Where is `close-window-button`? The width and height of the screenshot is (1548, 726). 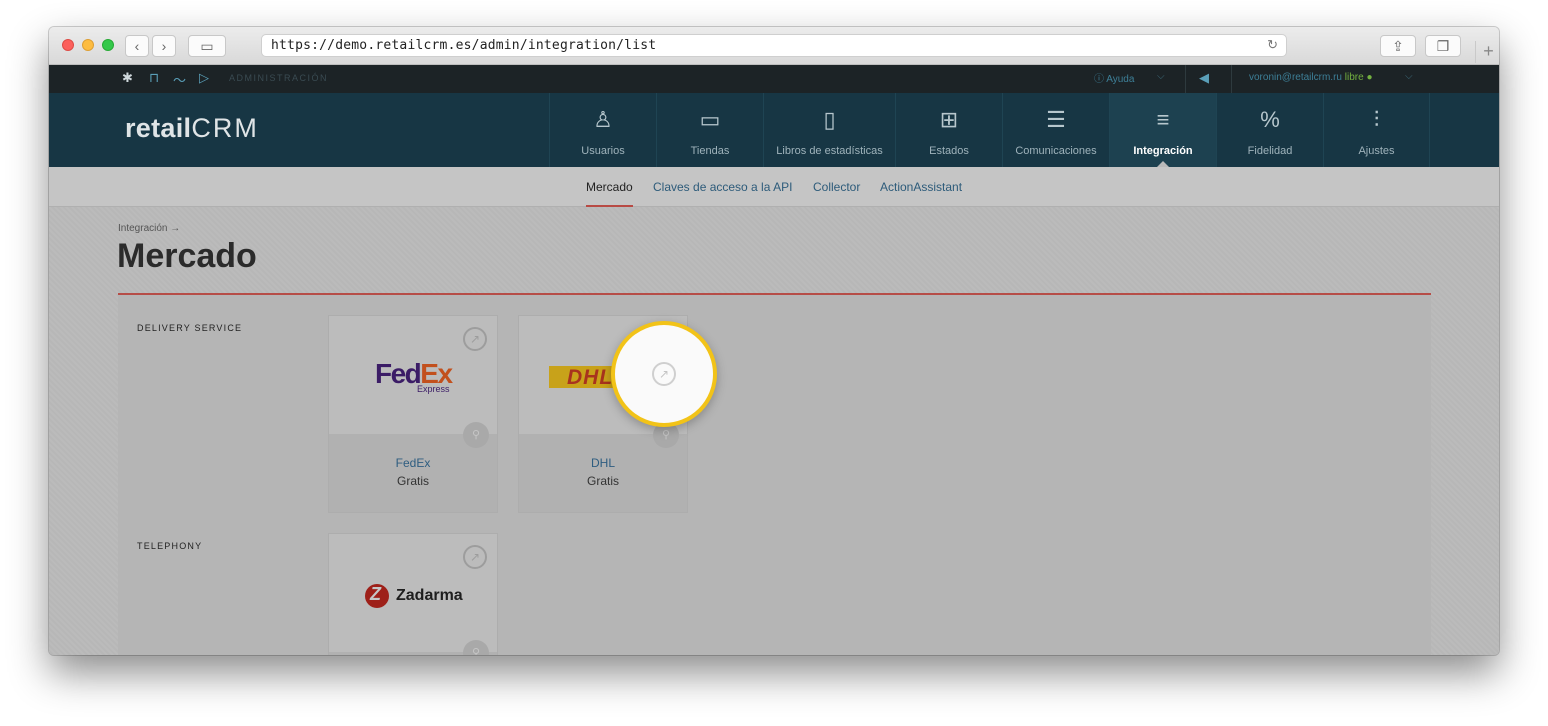
close-window-button is located at coordinates (68, 45).